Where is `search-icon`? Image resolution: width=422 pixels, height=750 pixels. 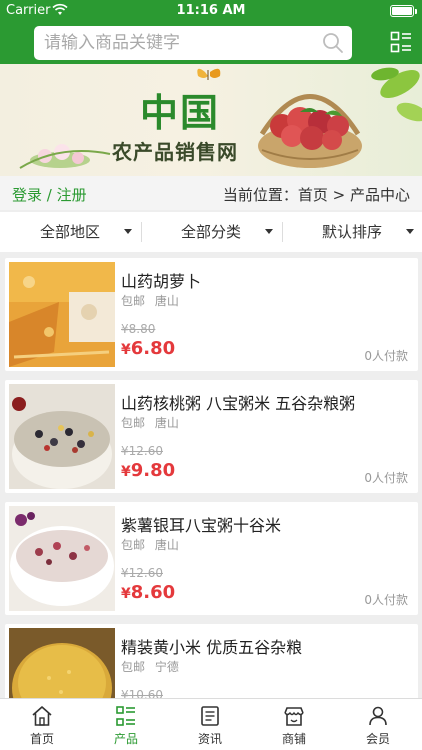 search-icon is located at coordinates (333, 43).